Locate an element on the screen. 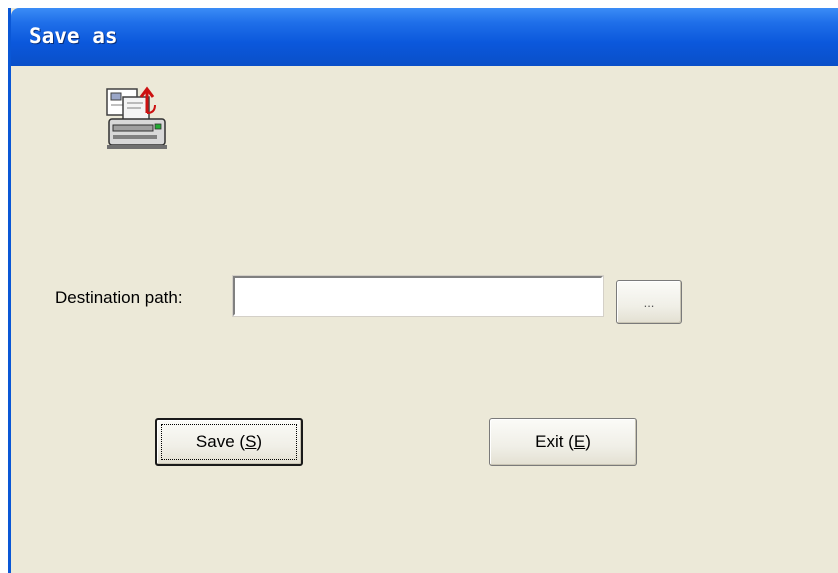 The height and width of the screenshot is (573, 838). exit-button-label: Exit (E) is located at coordinates (563, 441).